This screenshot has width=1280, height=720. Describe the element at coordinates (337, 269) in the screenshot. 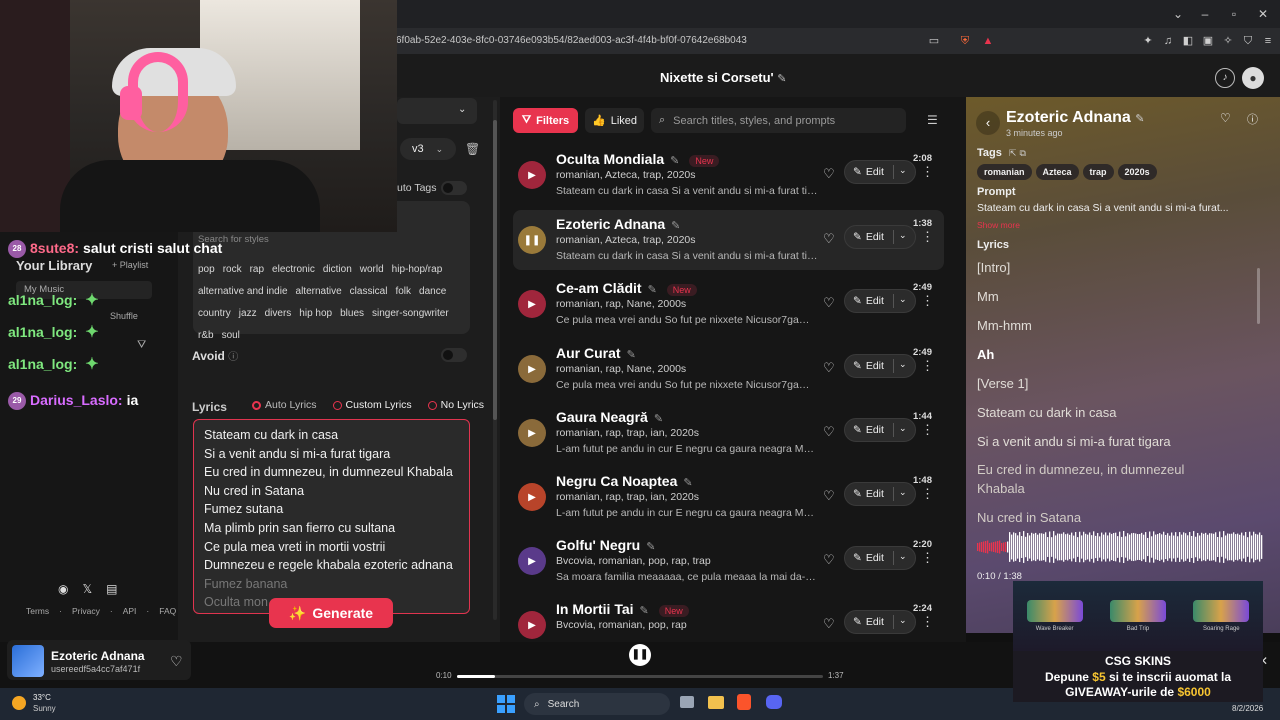

I see `style-chip: diction` at that location.